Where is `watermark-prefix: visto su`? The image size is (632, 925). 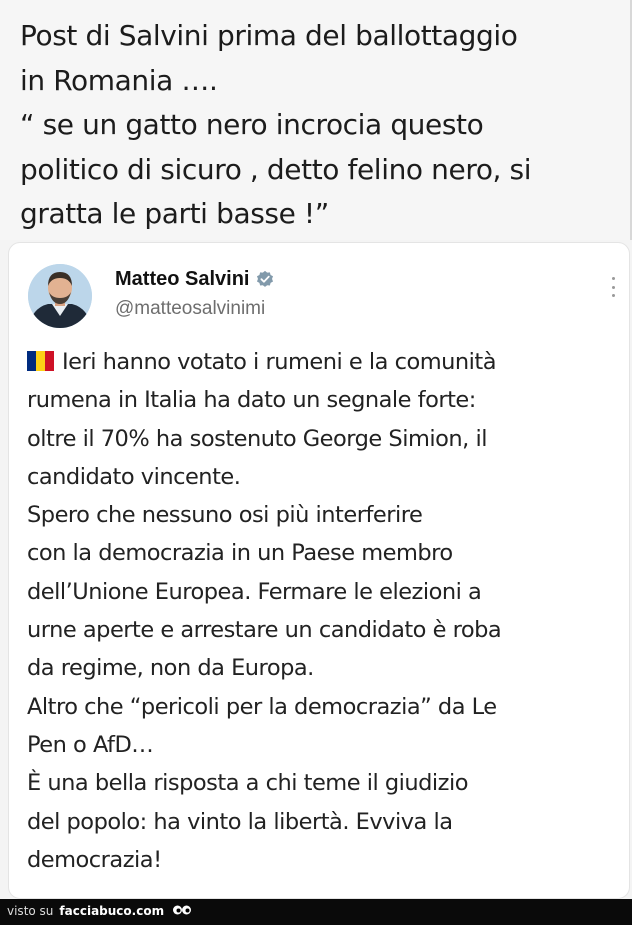 watermark-prefix: visto su is located at coordinates (30, 911).